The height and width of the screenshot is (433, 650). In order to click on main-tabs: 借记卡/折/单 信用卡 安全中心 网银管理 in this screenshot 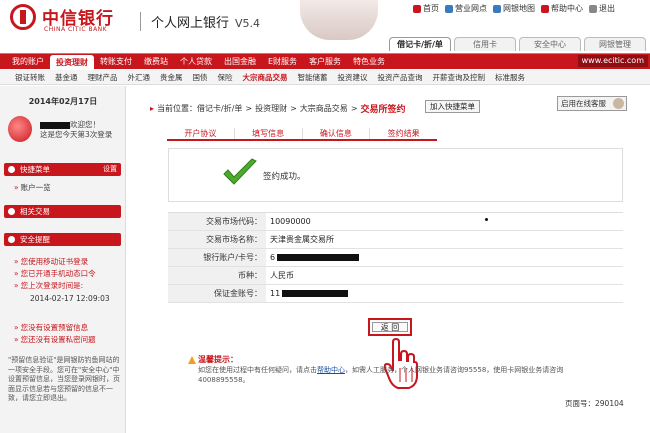, I will do `click(517, 44)`.